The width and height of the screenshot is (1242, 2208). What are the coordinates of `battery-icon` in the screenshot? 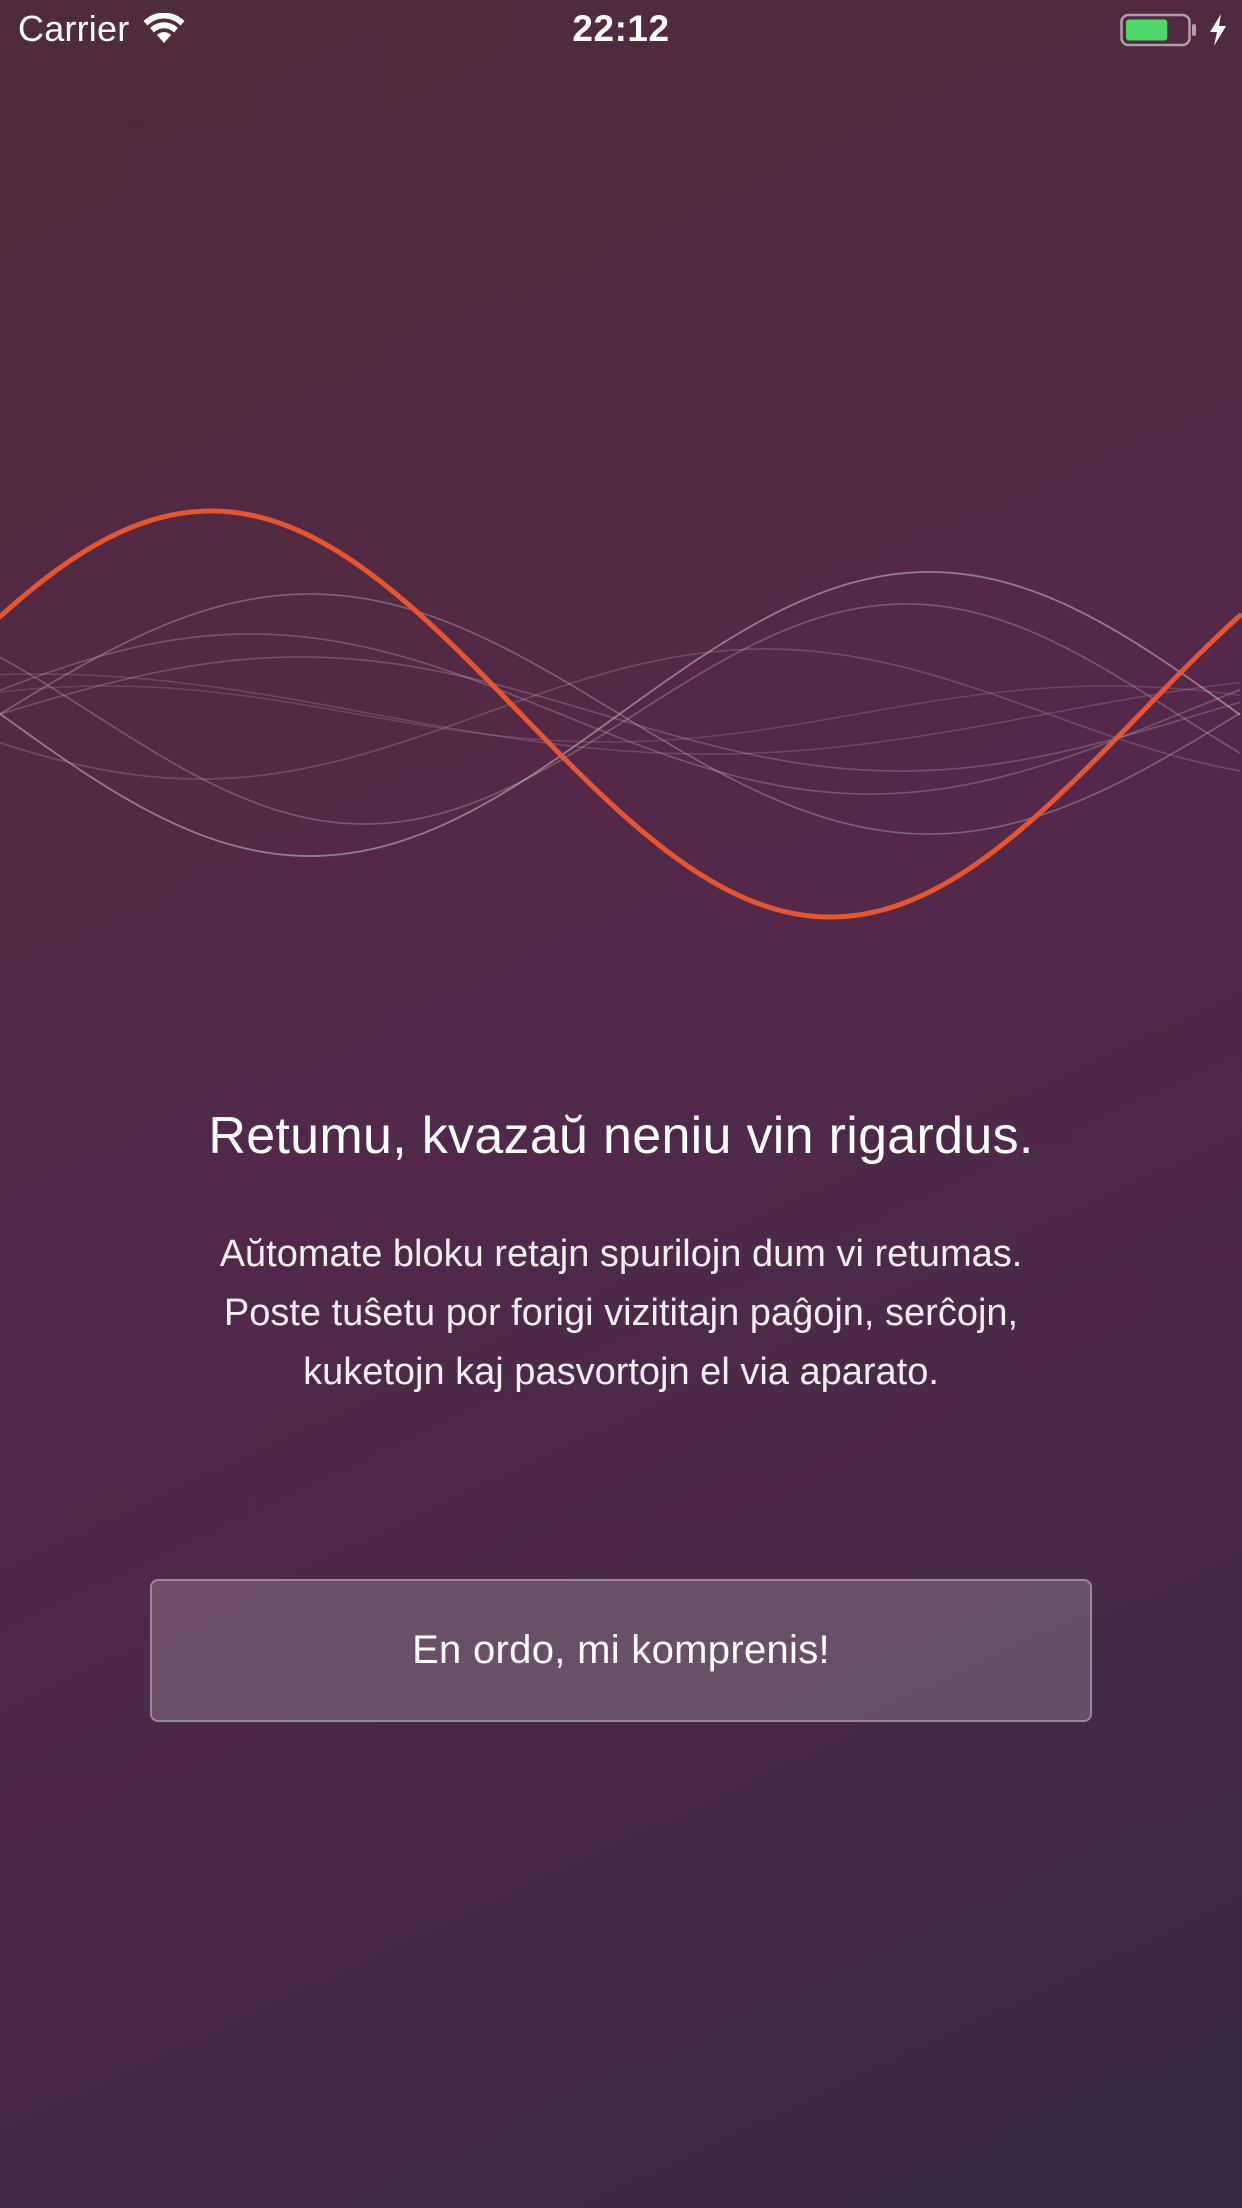 It's located at (1158, 30).